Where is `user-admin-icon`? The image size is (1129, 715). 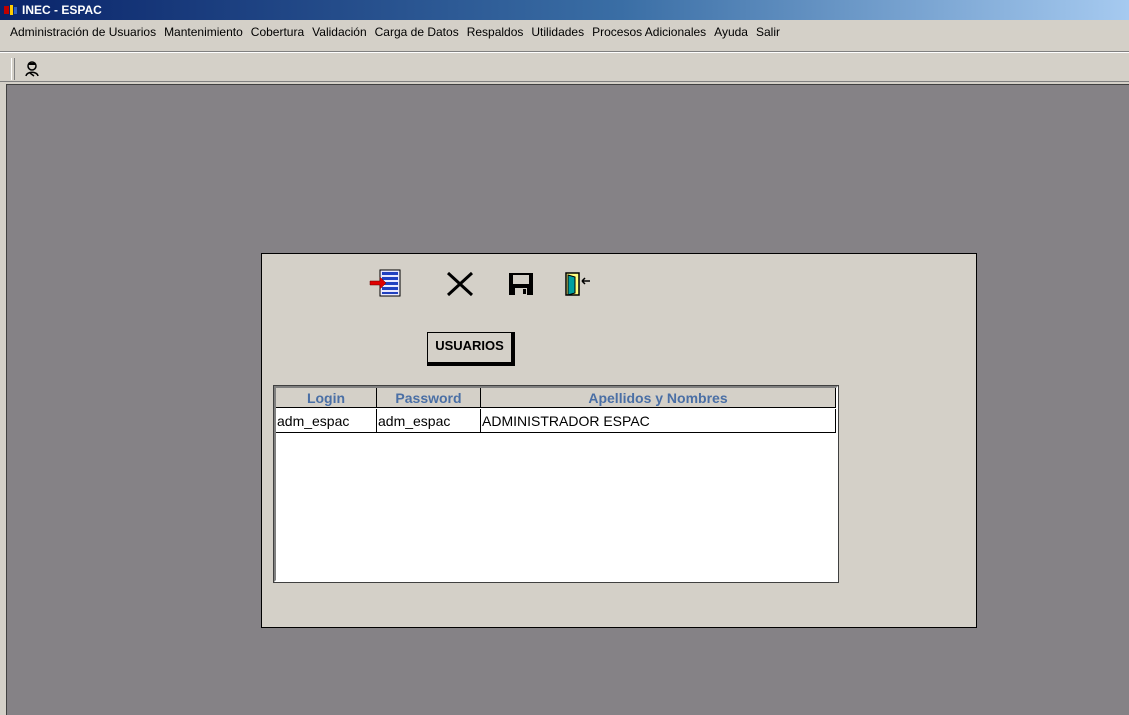 user-admin-icon is located at coordinates (32, 69).